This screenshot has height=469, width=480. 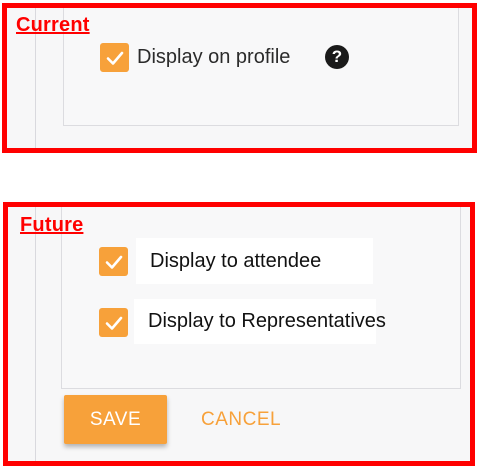 I want to click on display-on-profile-checkbox, so click(x=114, y=57).